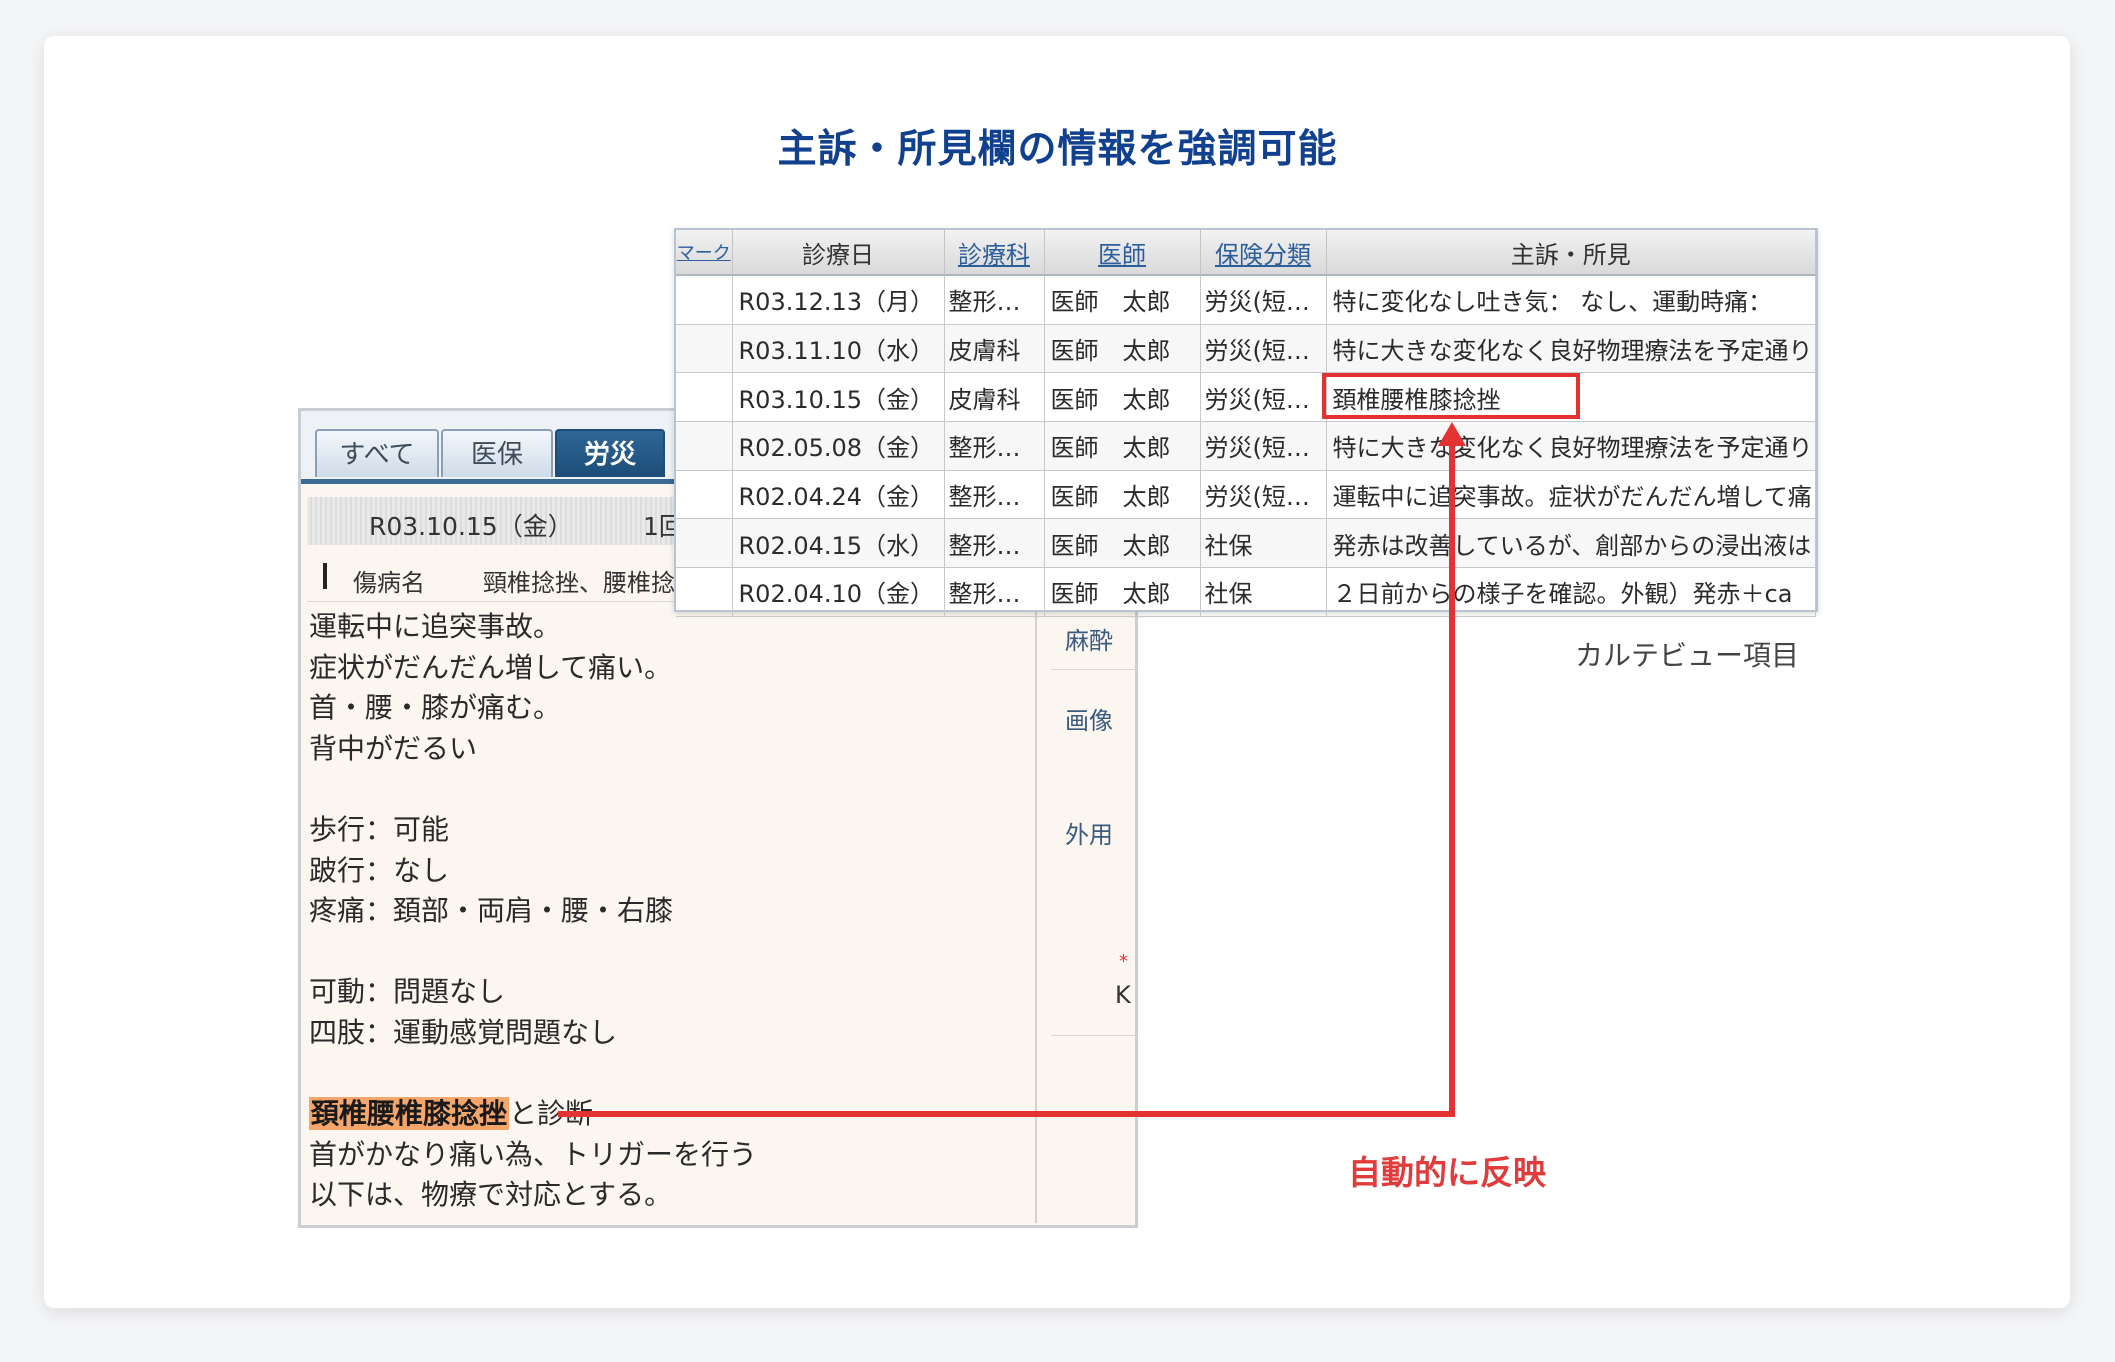 The image size is (2115, 1362). I want to click on reflect-label: 自動的に反映, so click(1447, 1172).